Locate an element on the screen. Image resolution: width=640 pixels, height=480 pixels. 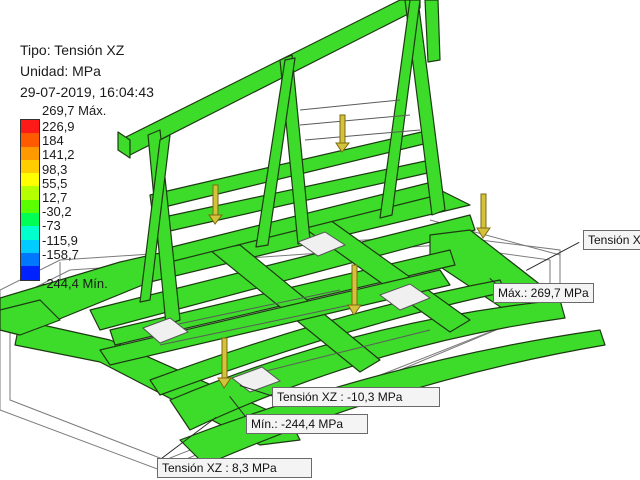
legend-value-label: 226,9 is located at coordinates (58, 126).